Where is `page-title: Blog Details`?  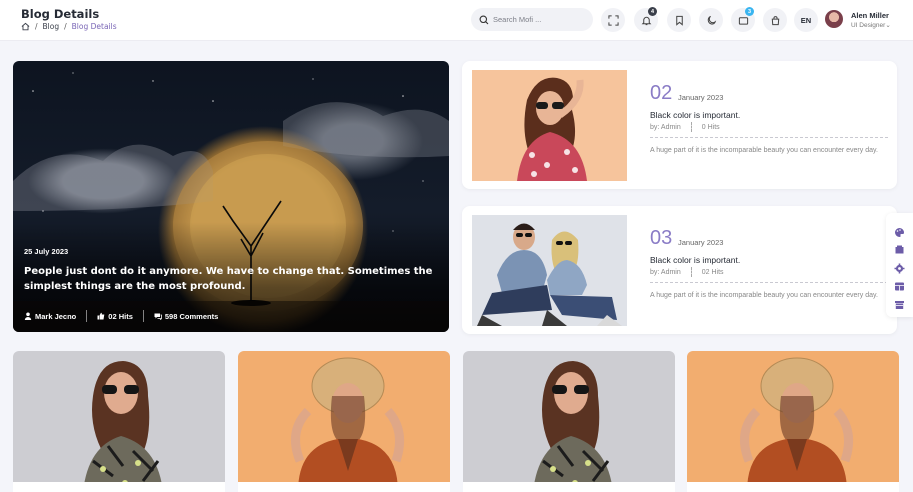 page-title: Blog Details is located at coordinates (60, 14).